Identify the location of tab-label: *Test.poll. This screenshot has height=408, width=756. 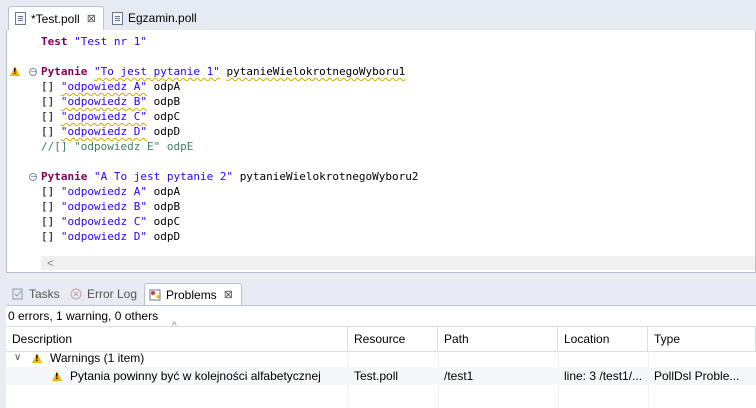
(55, 18).